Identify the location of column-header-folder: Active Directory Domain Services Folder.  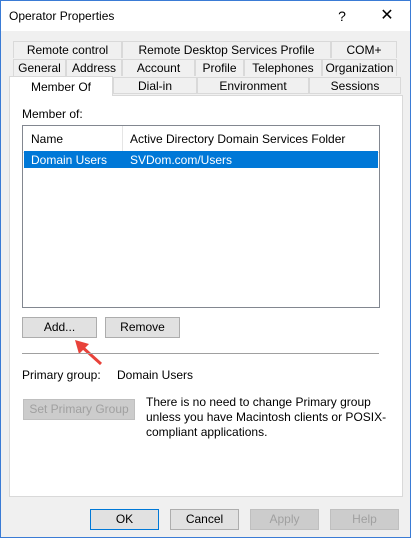
(237, 139).